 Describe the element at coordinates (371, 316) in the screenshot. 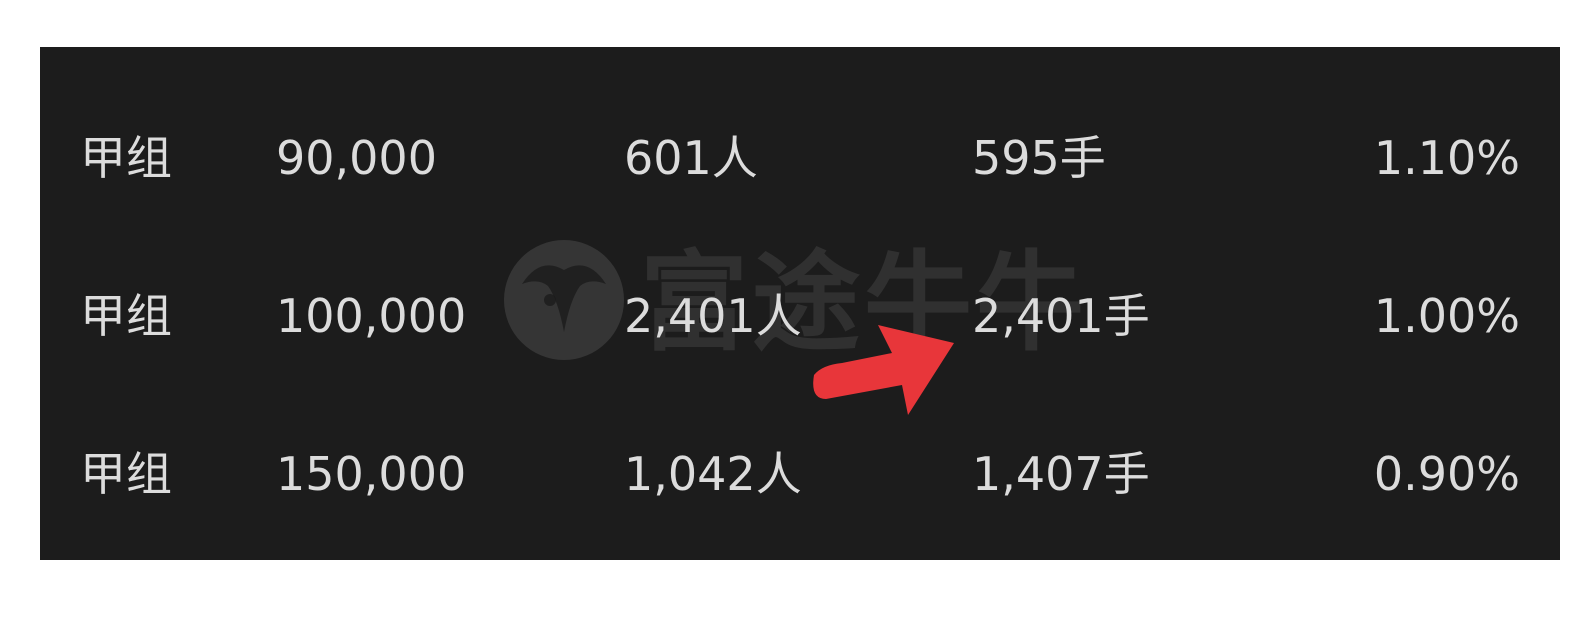

I see `amount-cell: 100,000` at that location.